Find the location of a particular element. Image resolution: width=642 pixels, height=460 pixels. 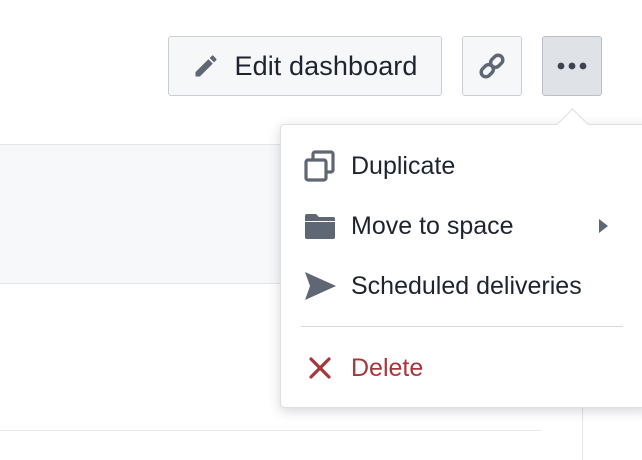

menu-item-label: Delete is located at coordinates (387, 367).